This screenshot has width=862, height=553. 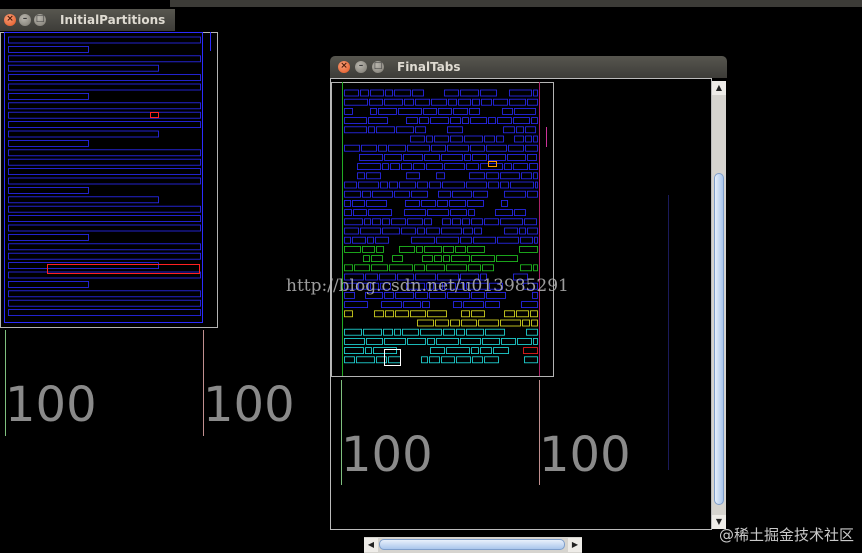 I want to click on vertical-scrollbar: ▲ ▼, so click(x=719, y=305).